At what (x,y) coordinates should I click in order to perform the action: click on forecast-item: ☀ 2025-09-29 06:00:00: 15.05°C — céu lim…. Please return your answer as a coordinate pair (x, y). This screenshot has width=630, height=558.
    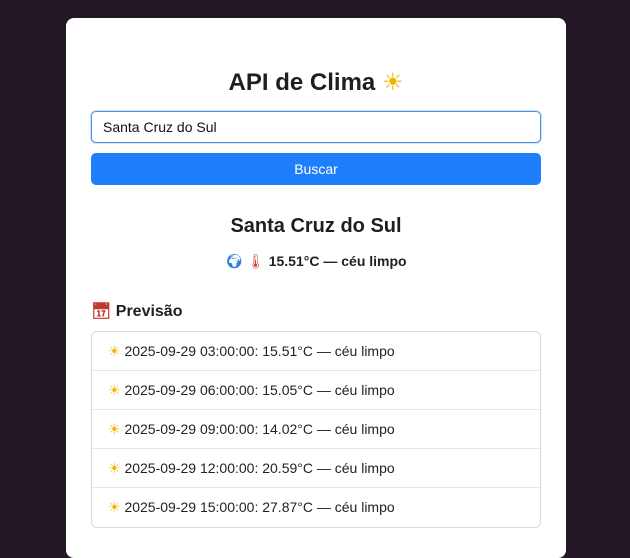
    Looking at the image, I should click on (316, 390).